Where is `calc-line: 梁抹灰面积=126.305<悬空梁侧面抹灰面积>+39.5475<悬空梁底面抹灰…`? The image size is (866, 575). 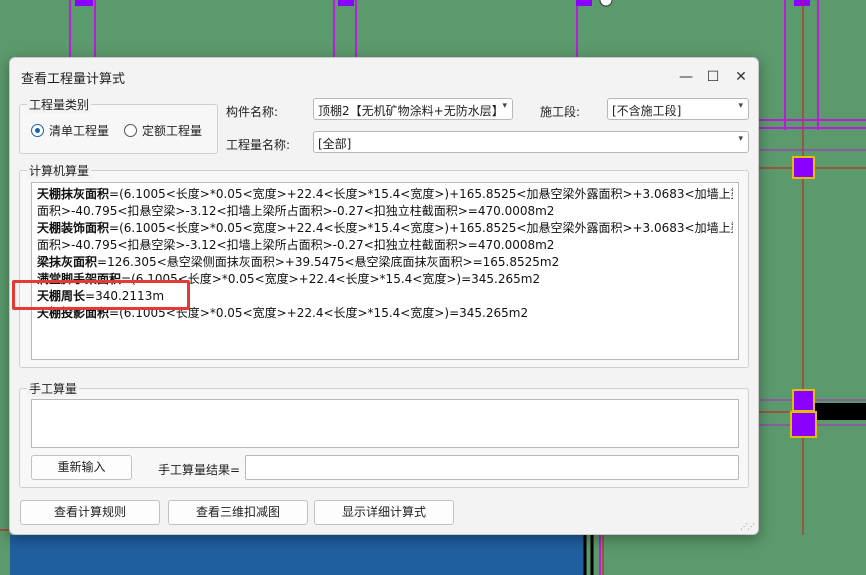
calc-line: 梁抹灰面积=126.305<悬空梁侧面抹灰面积>+39.5475<悬空梁底面抹灰… is located at coordinates (385, 262).